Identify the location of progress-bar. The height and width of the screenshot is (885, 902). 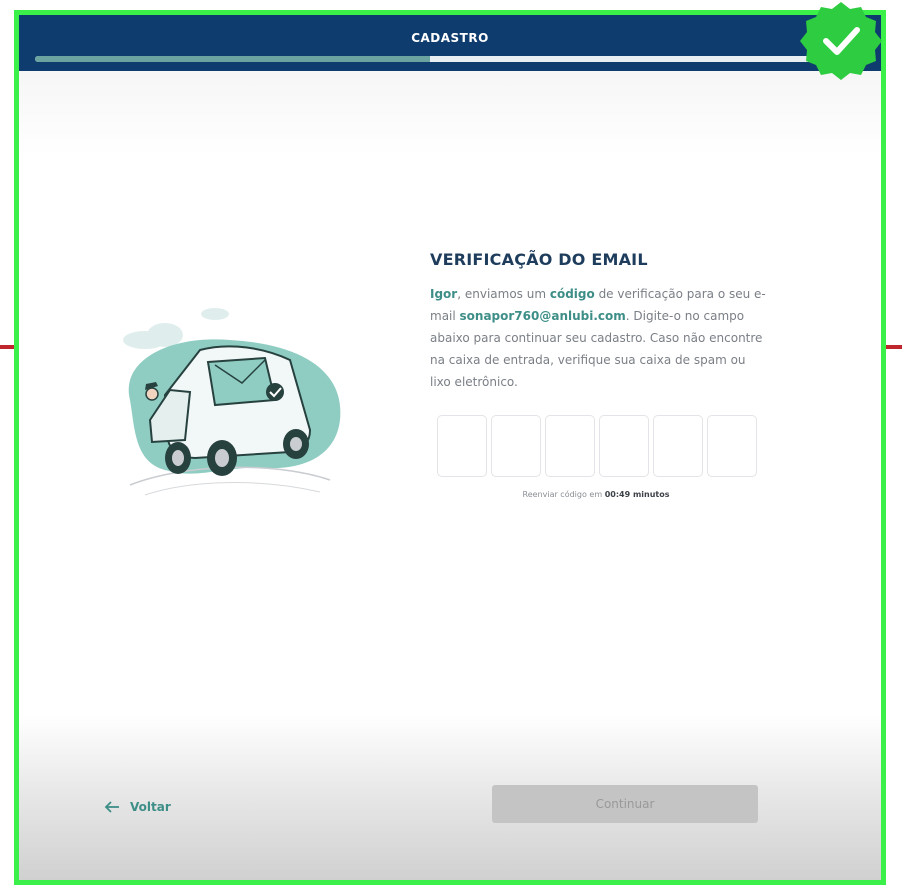
(430, 59).